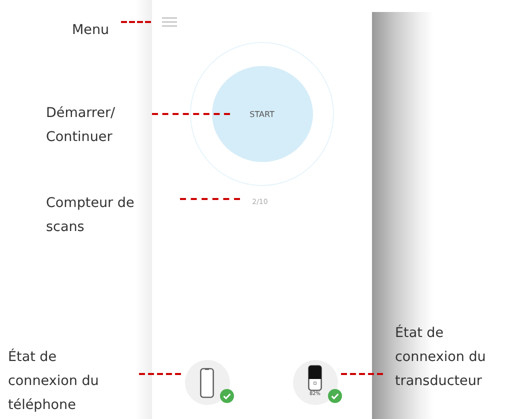  I want to click on menu-icon, so click(169, 22).